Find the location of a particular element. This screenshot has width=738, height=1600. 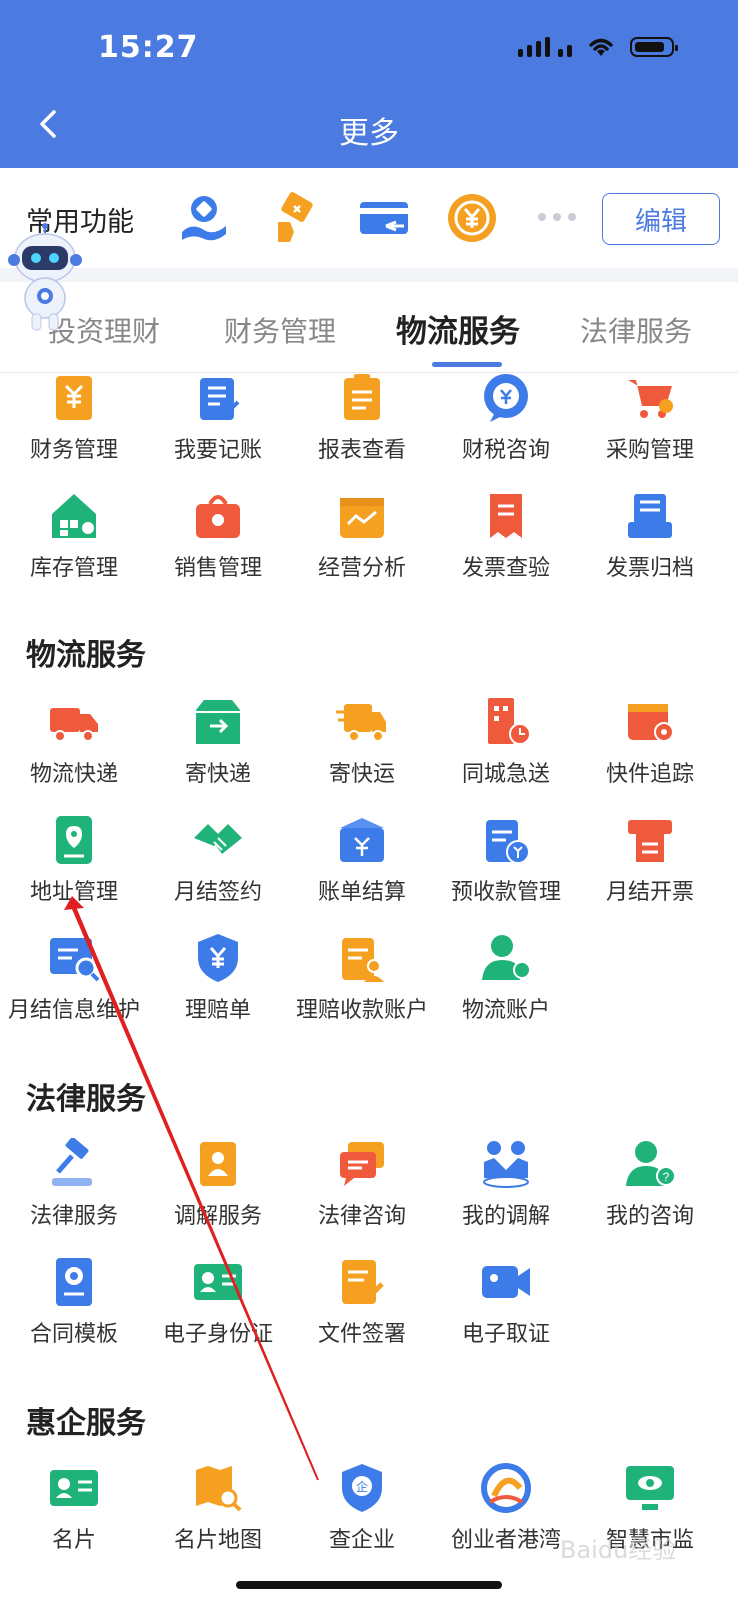

grid-item-label: 预收款管理 is located at coordinates (505, 892).